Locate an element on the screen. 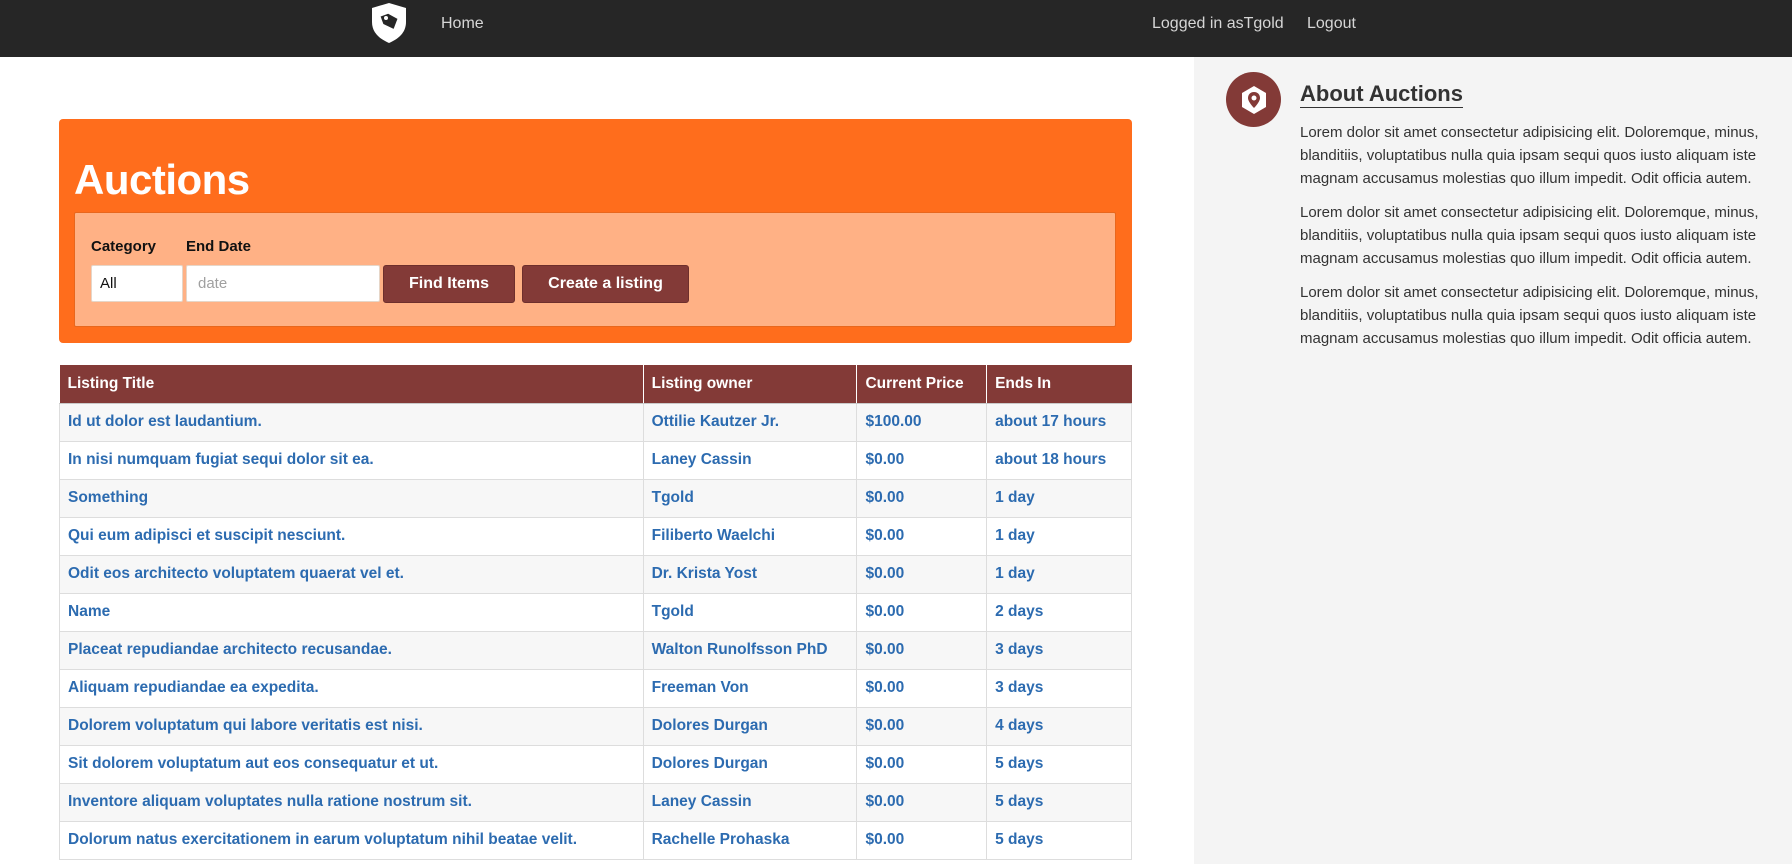 This screenshot has width=1792, height=864. listing-title-link: Qui eum adipisci et suscipit nesciunt. is located at coordinates (206, 535).